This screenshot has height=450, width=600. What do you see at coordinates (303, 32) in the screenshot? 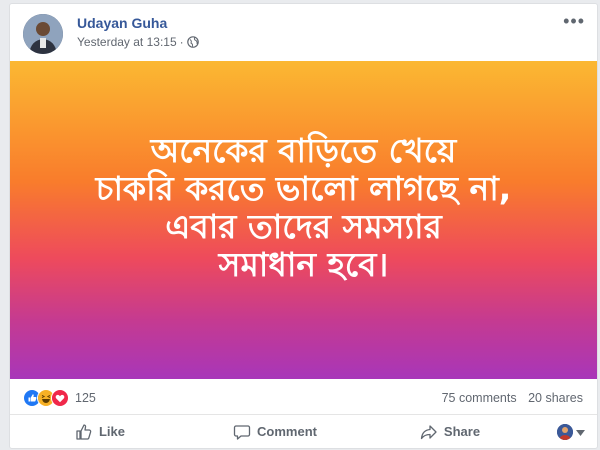
I see `post-header: Udayan Guha Yesterday at 13:15 · •••` at bounding box center [303, 32].